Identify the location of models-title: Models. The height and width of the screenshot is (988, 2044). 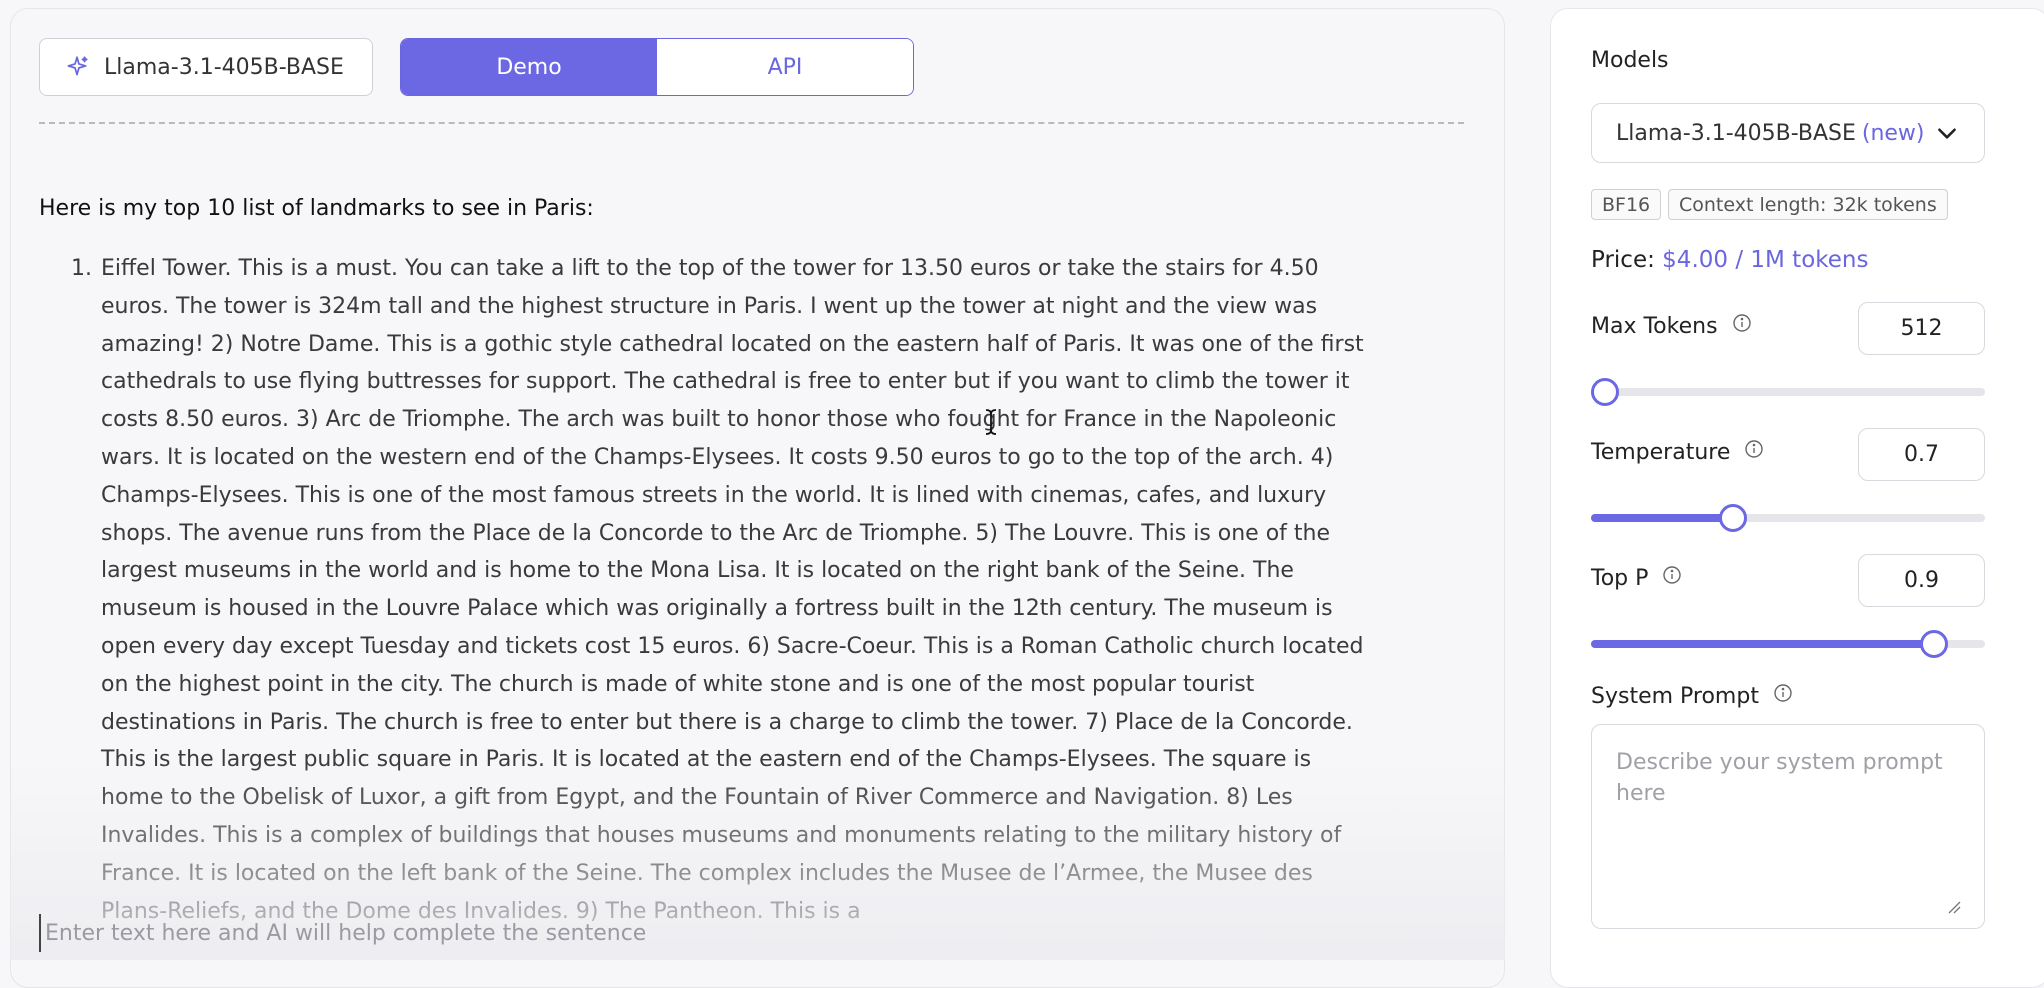
(1630, 60).